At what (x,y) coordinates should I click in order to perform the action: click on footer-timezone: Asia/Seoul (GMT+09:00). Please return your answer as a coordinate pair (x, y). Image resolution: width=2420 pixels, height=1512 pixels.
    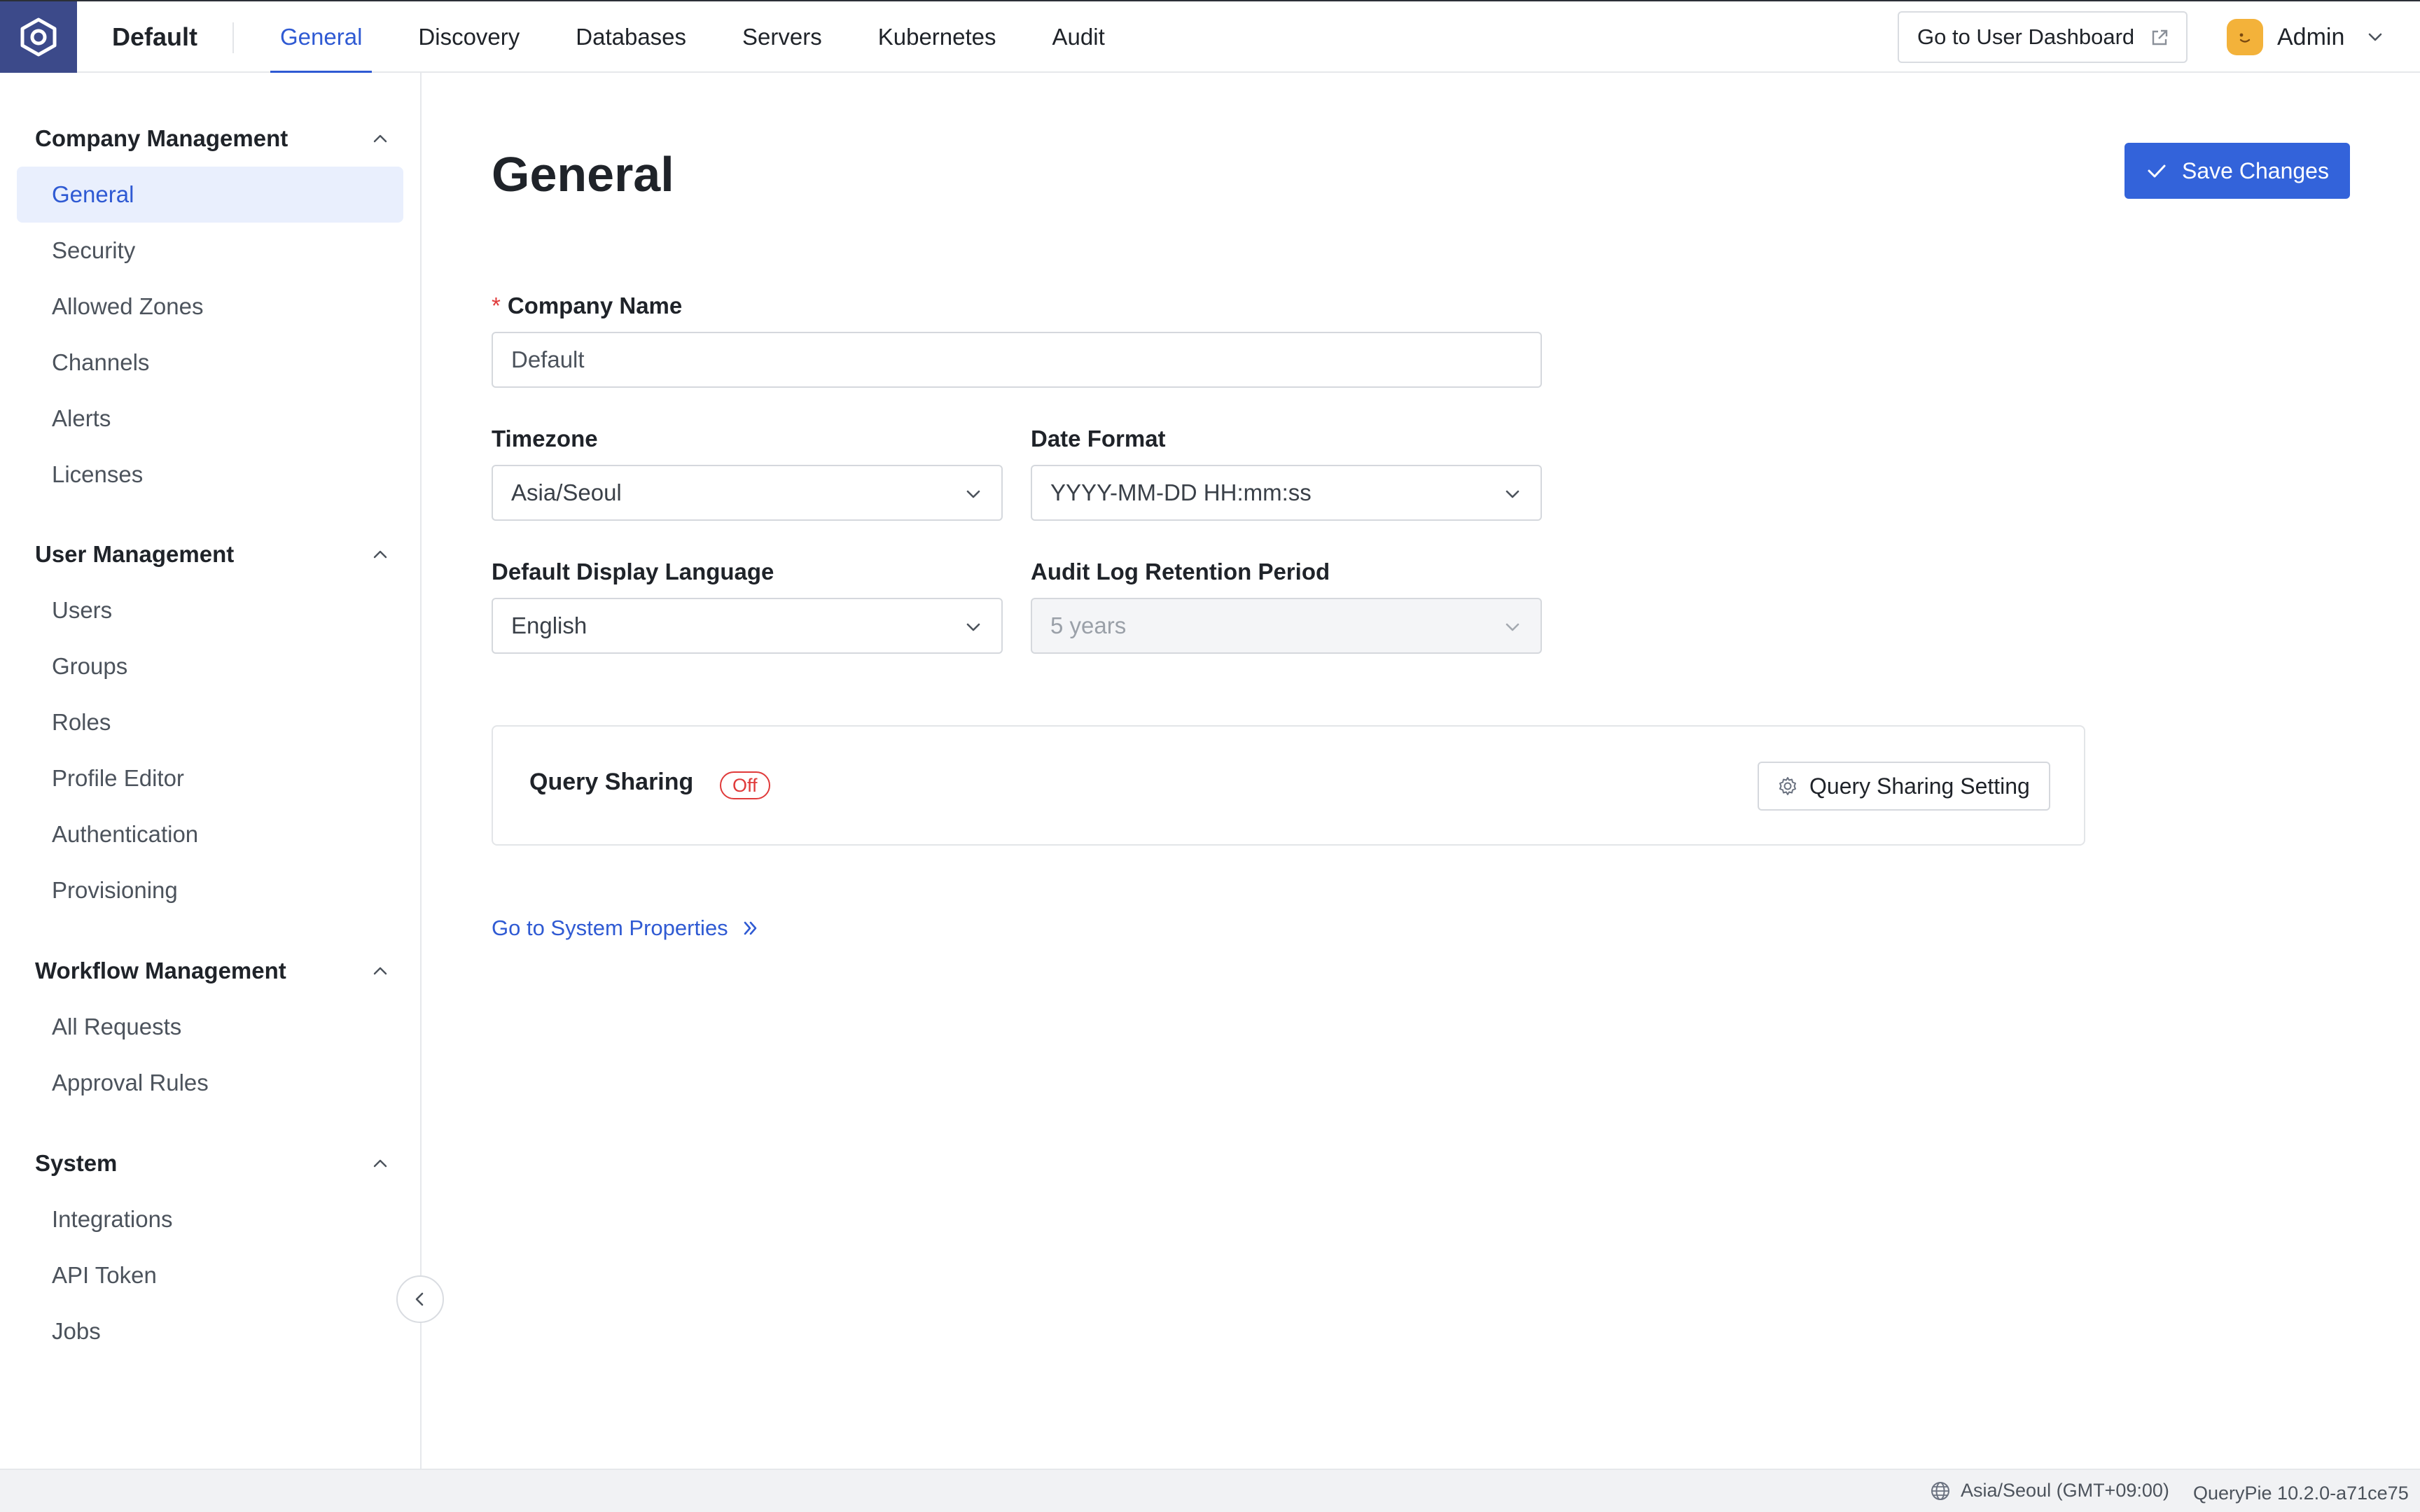
    Looking at the image, I should click on (2049, 1491).